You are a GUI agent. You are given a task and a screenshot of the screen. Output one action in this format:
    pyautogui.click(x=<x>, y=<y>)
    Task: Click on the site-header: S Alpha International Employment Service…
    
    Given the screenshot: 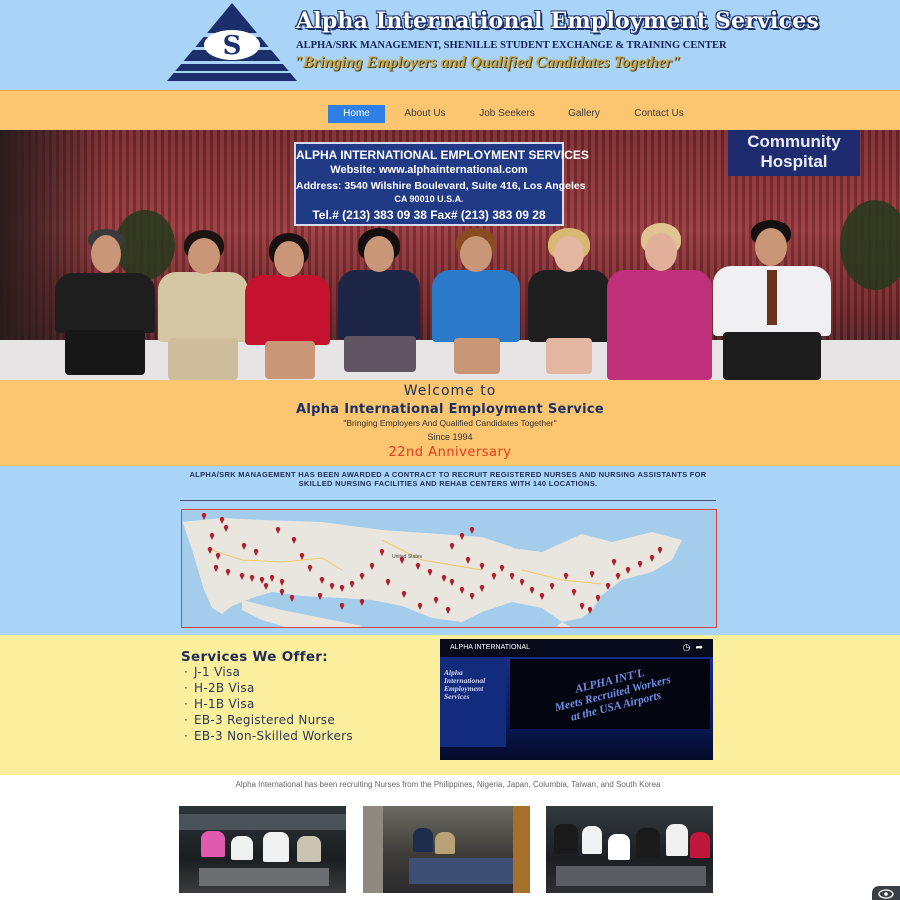 What is the action you would take?
    pyautogui.click(x=450, y=45)
    